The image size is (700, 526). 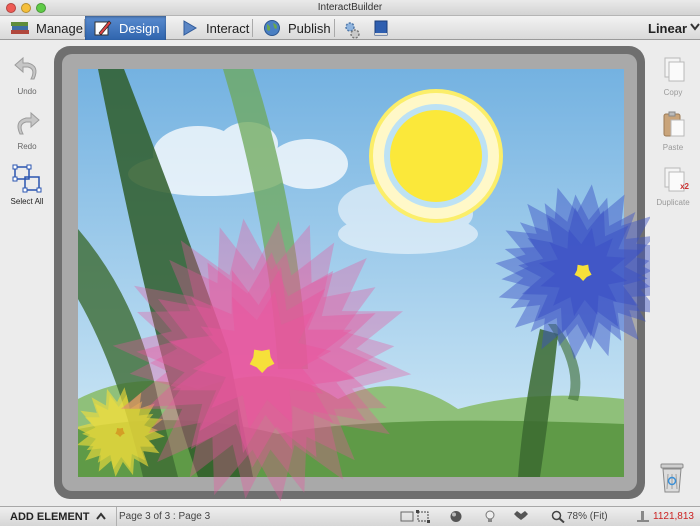 I want to click on select-all-label: Select All, so click(x=27, y=201).